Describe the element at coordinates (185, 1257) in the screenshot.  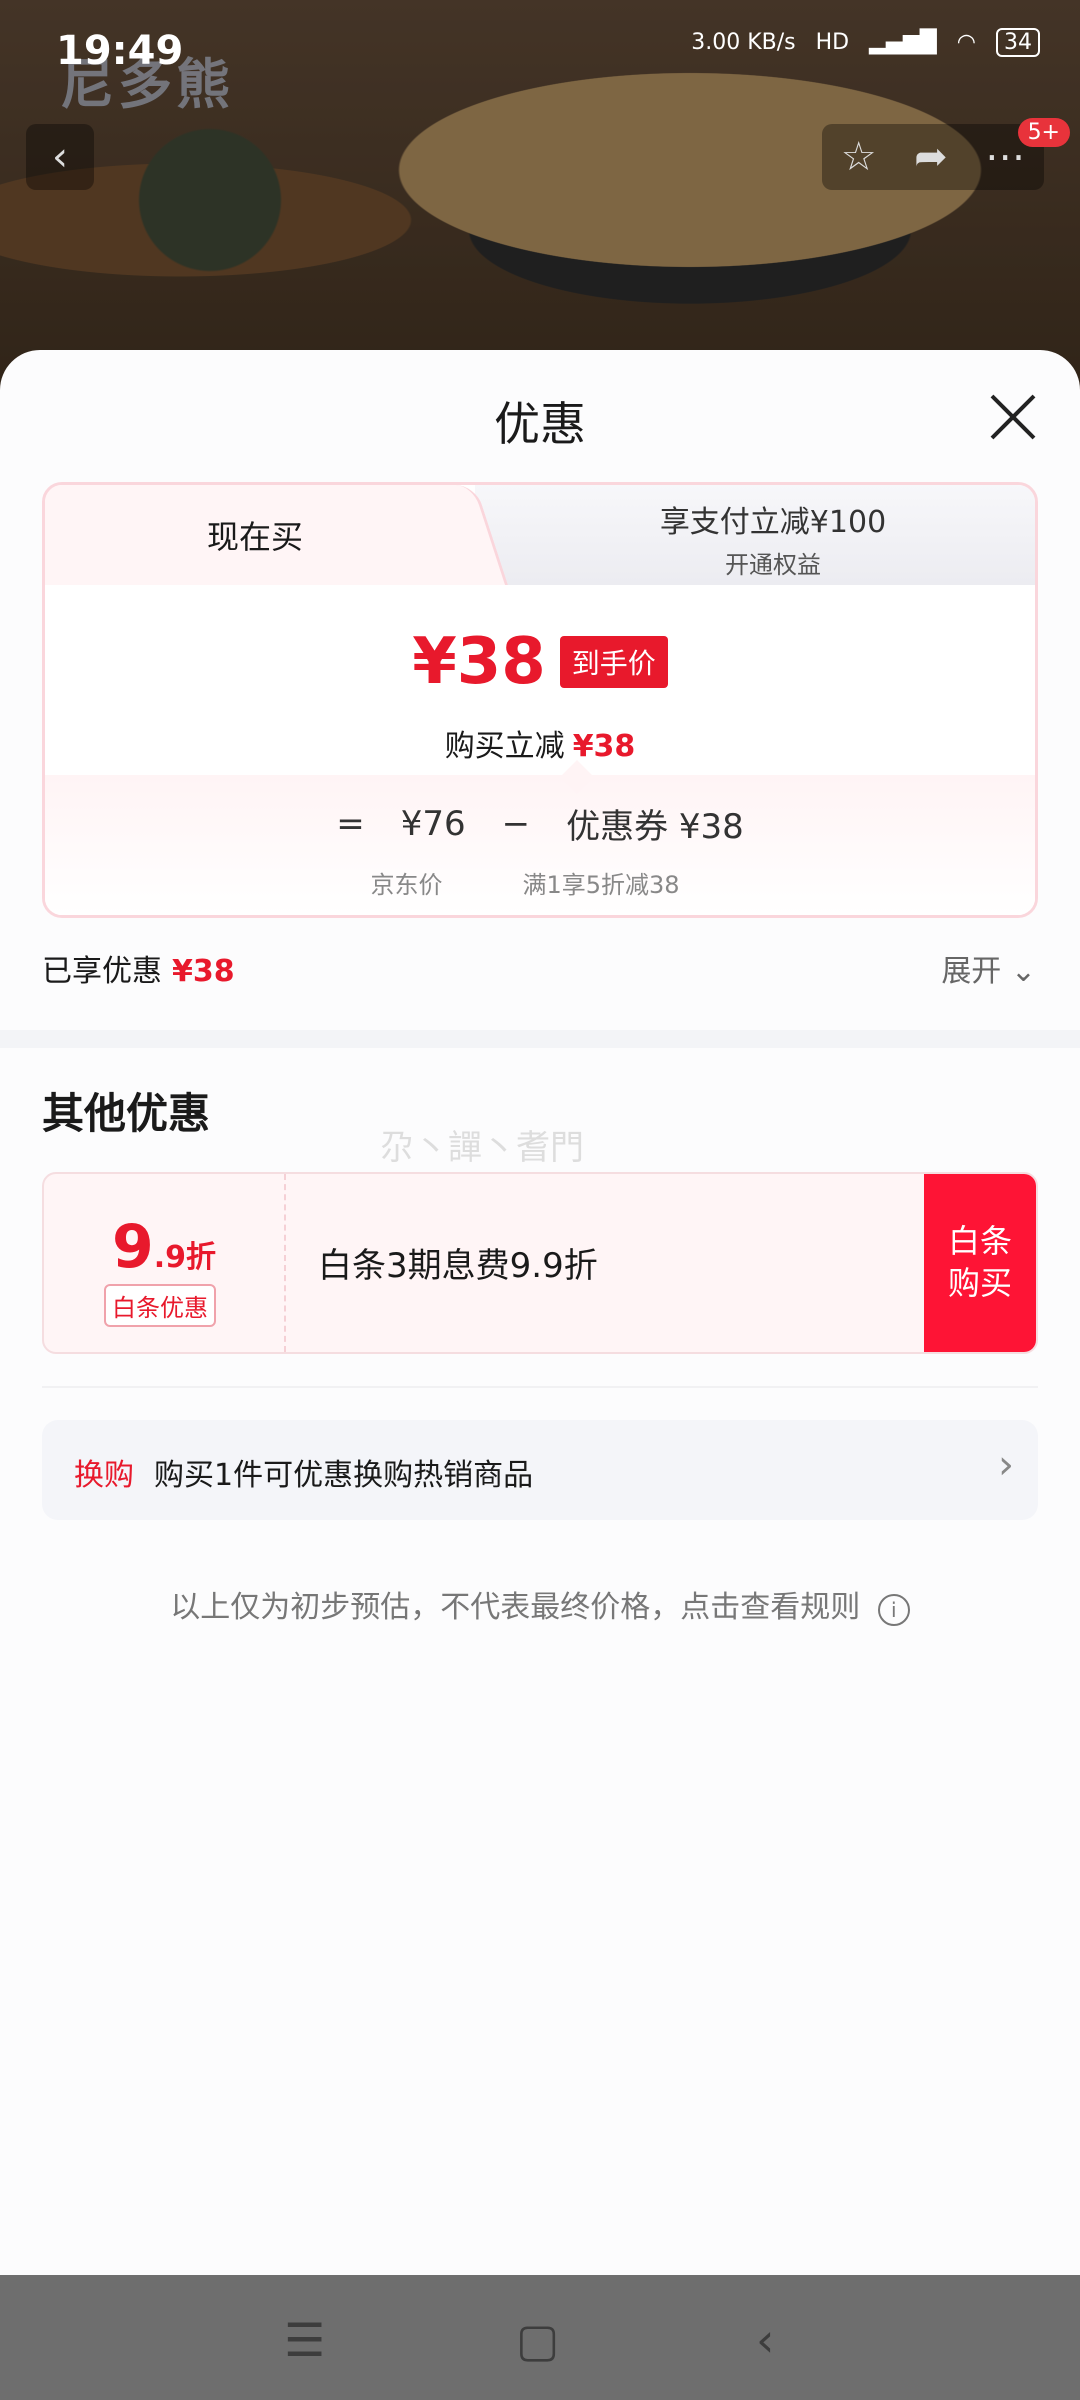
I see `coupon-value-small: .9折` at that location.